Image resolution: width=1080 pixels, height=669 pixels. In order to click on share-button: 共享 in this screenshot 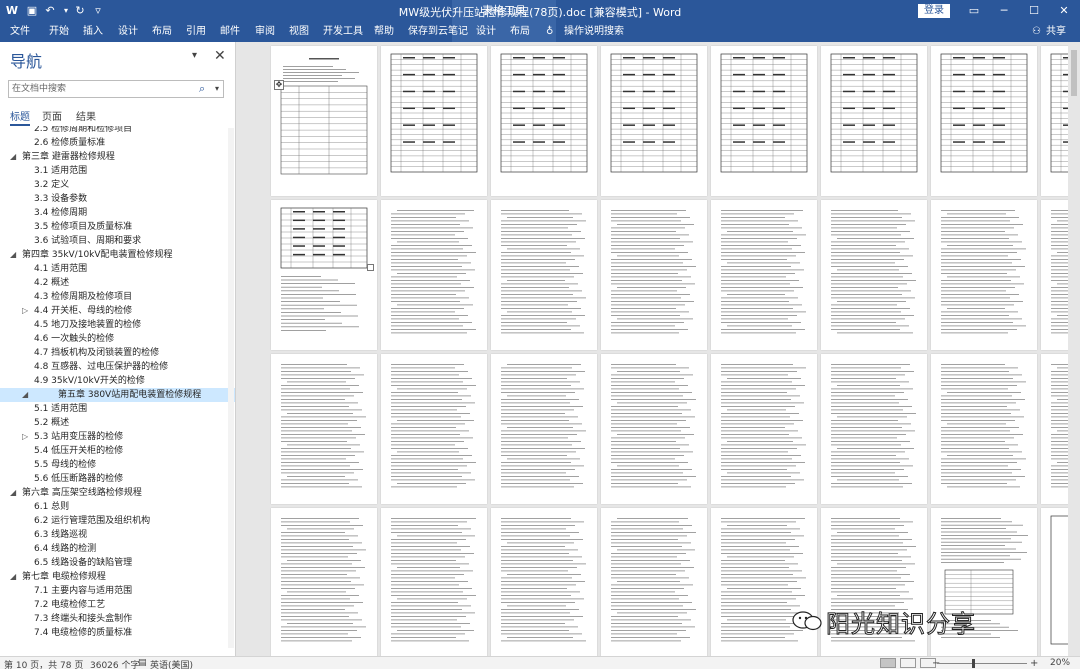, I will do `click(1056, 32)`.